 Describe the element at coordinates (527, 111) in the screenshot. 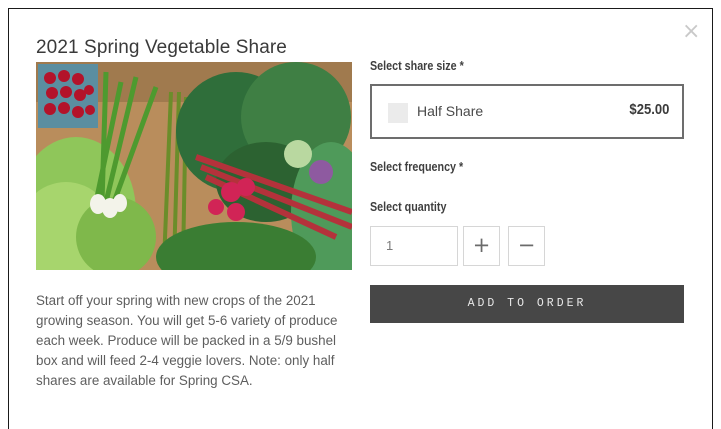

I see `share-option-half: Half Share $25.00` at that location.